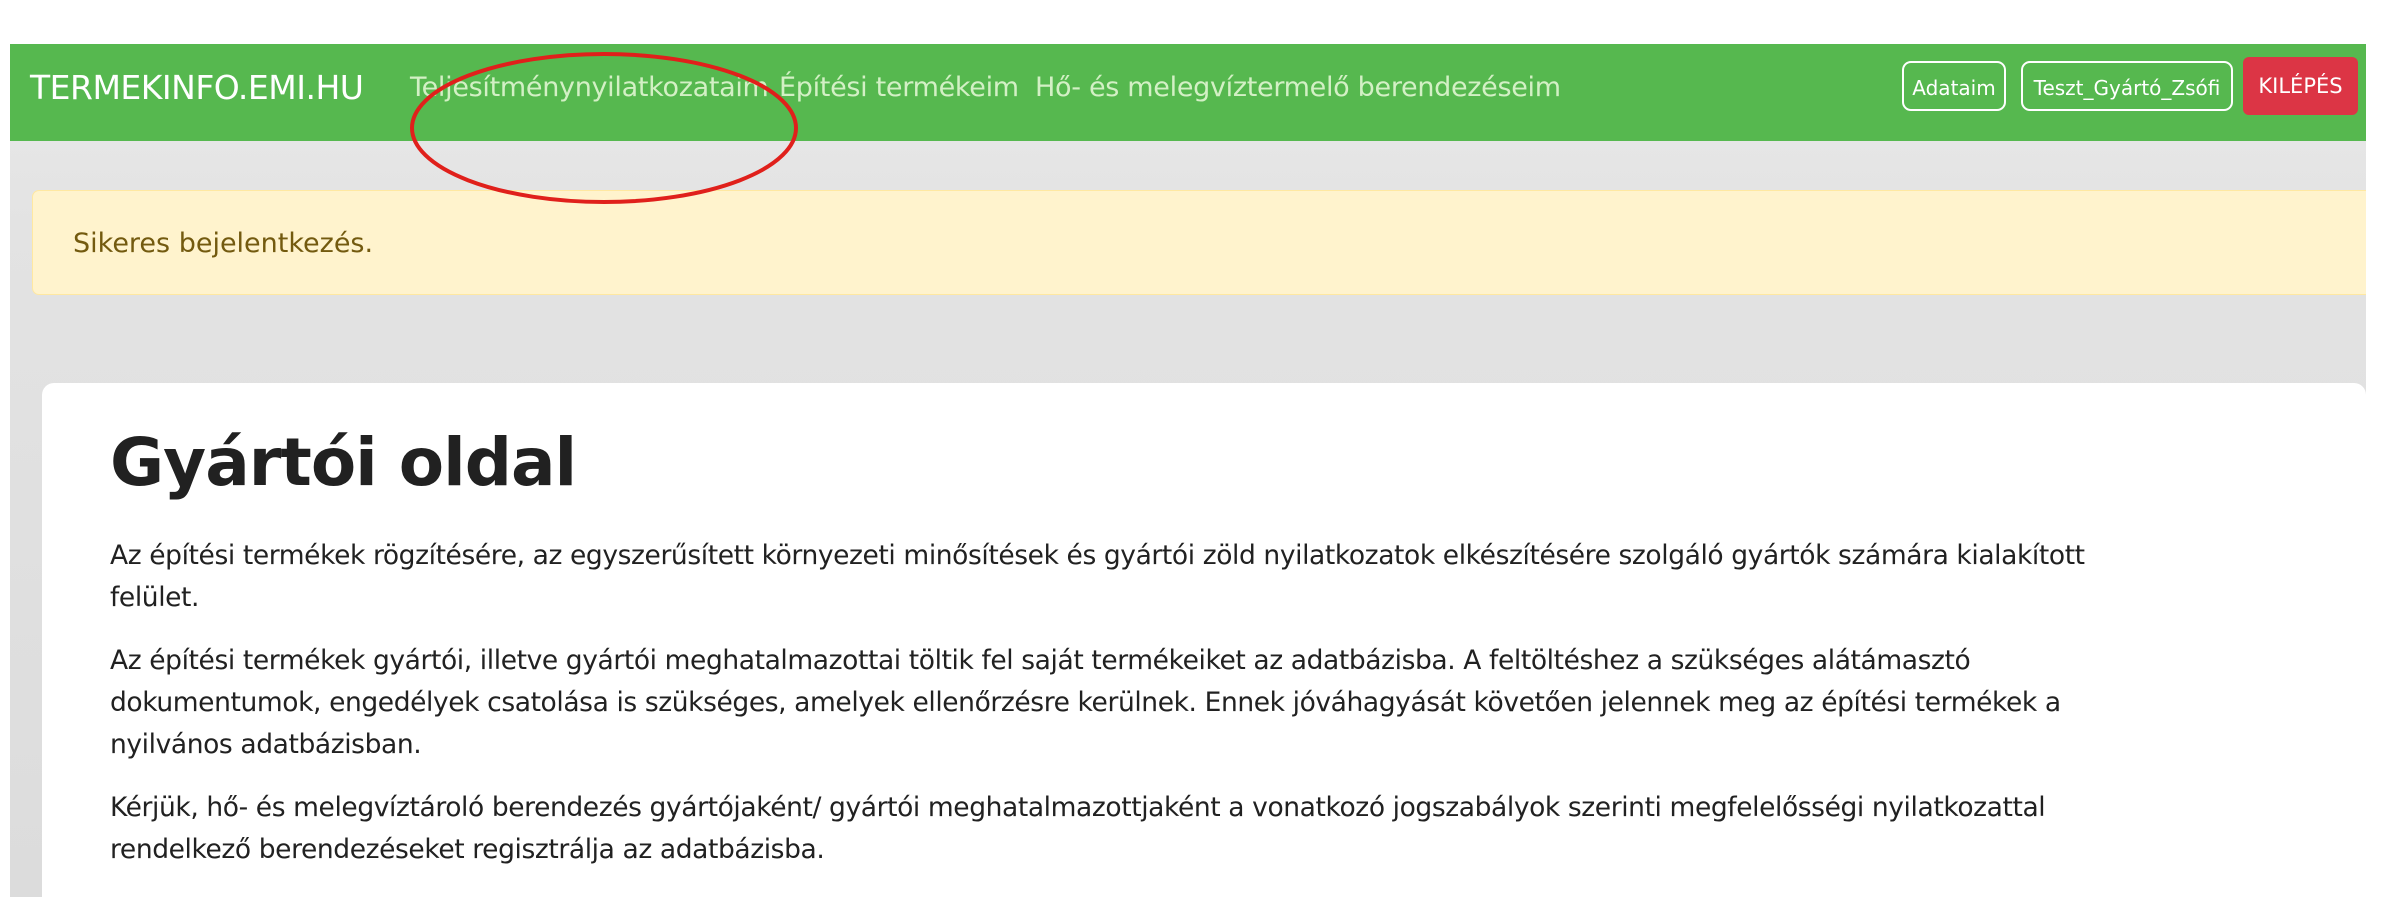  I want to click on nav-link-heating-equipment: Hő- és melegvíztermelő berendezéseim, so click(1298, 88).